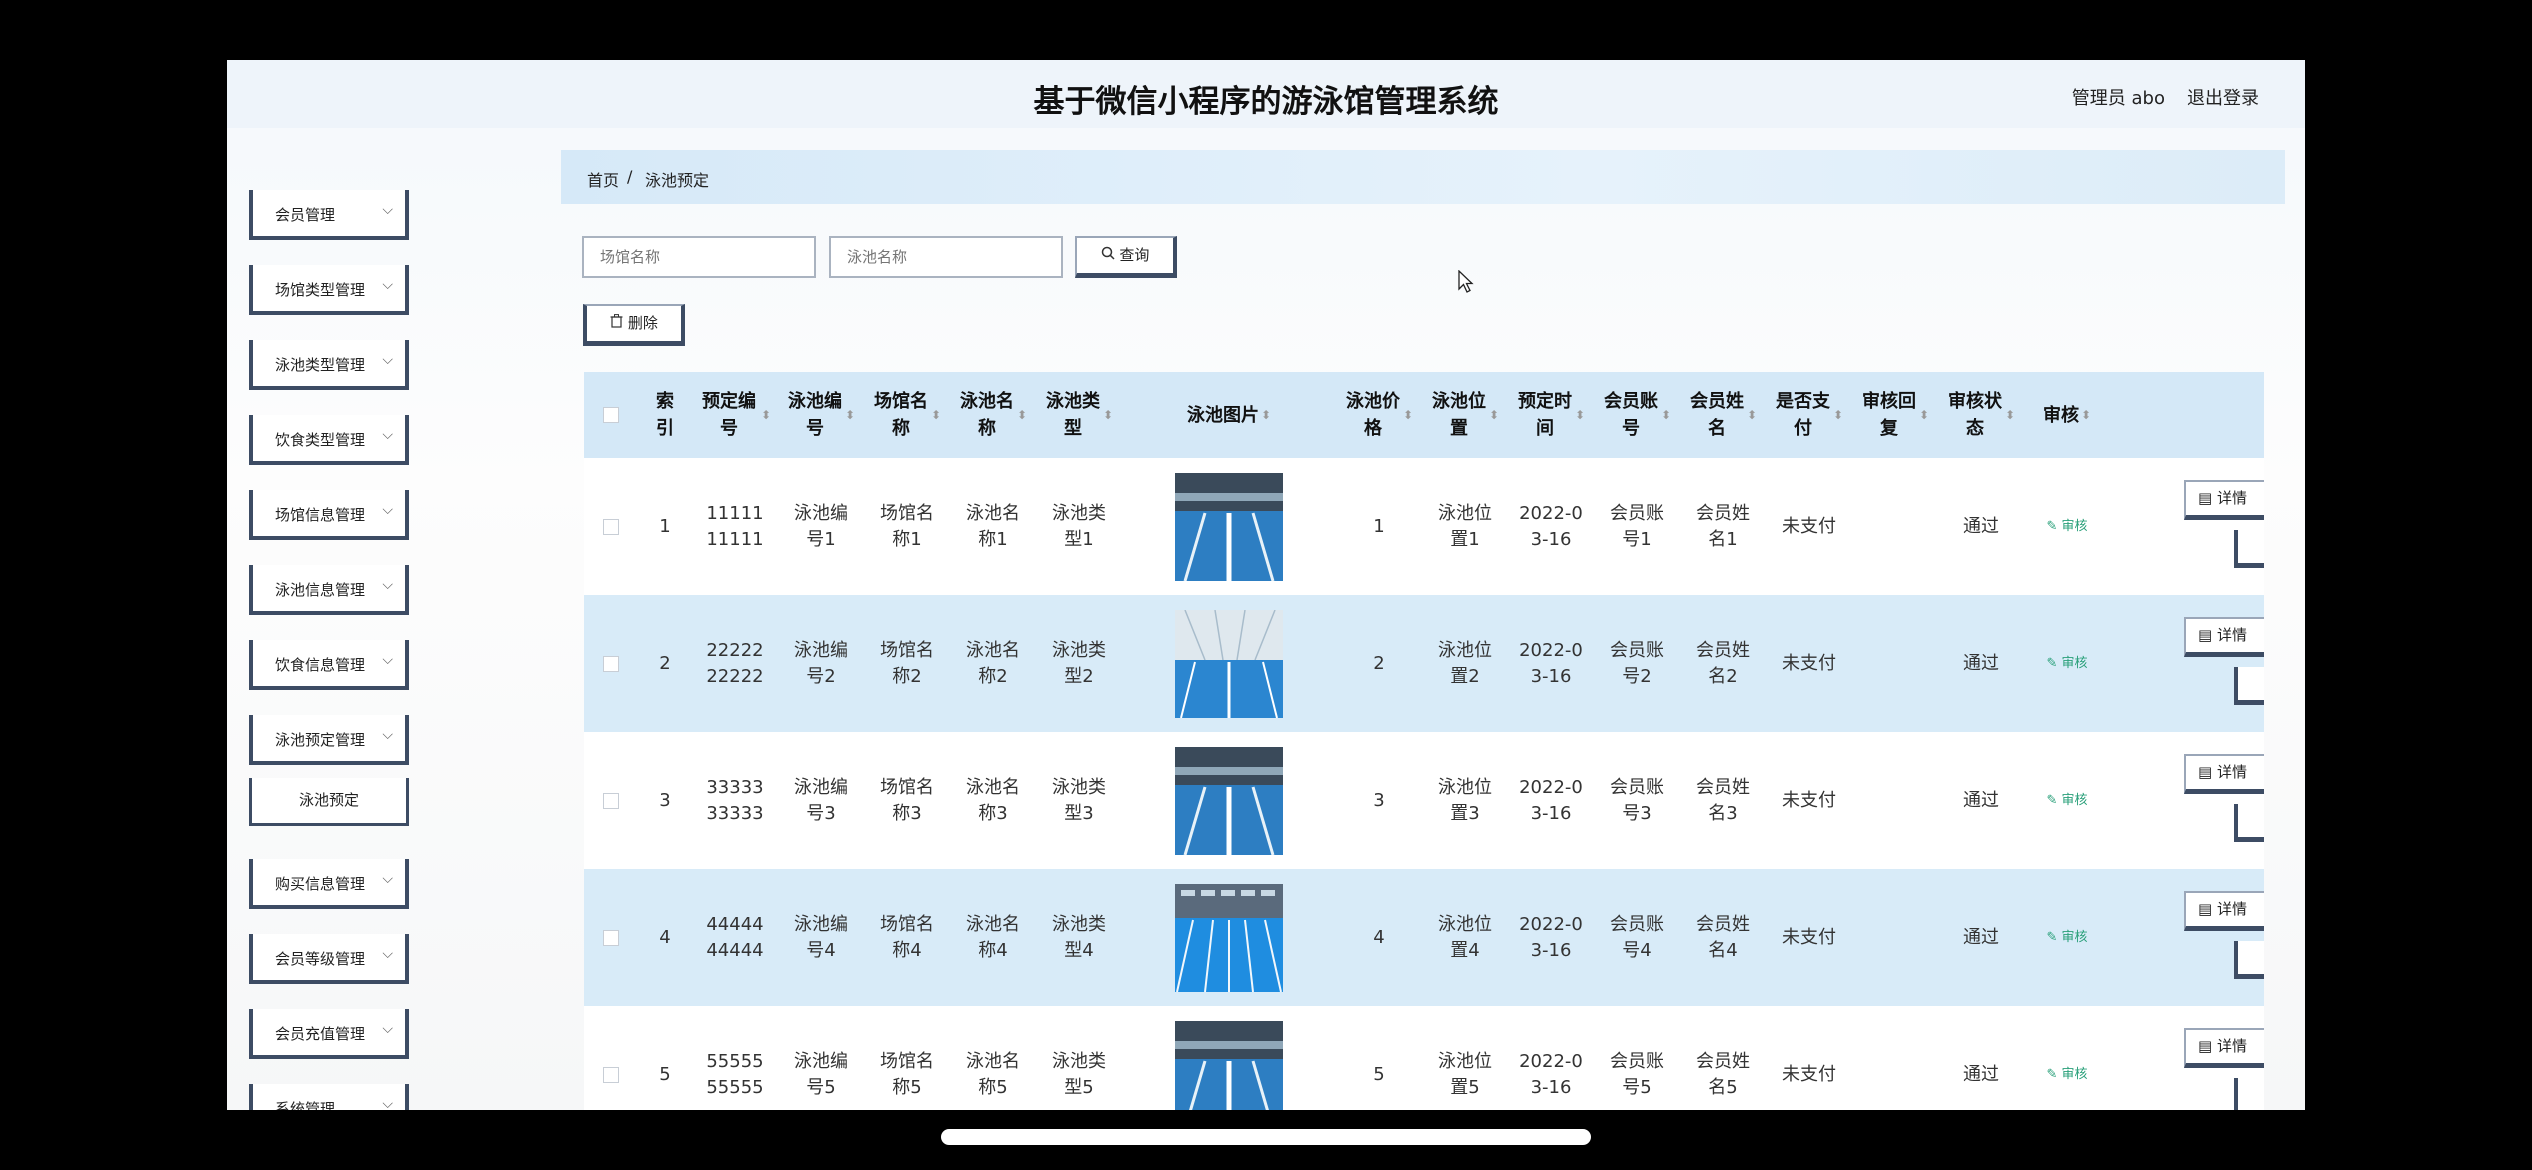 This screenshot has height=1170, width=2532. I want to click on cell-text: 泳池类型3, so click(1079, 800).